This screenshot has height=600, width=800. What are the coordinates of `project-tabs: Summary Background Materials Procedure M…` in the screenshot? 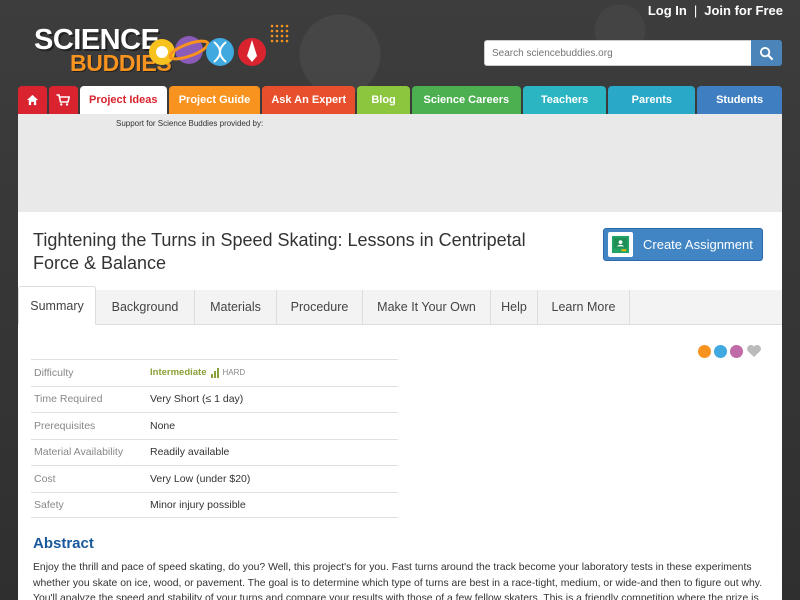 It's located at (400, 305).